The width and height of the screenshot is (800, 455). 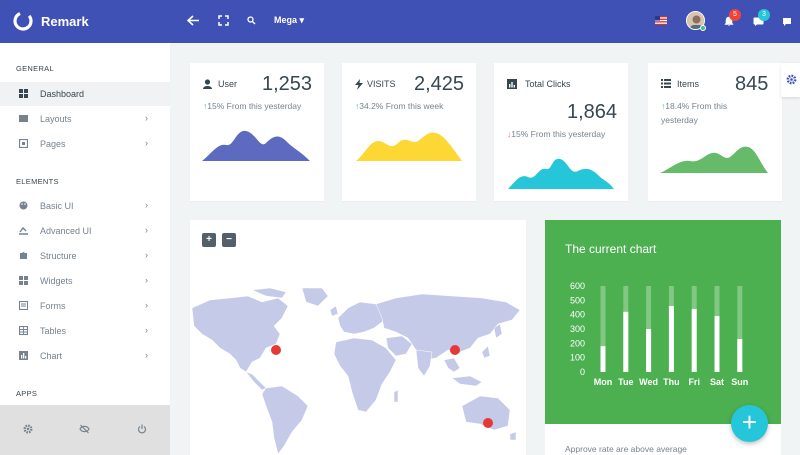 I want to click on mega-menu-toggle: Mega ▾, so click(x=289, y=20).